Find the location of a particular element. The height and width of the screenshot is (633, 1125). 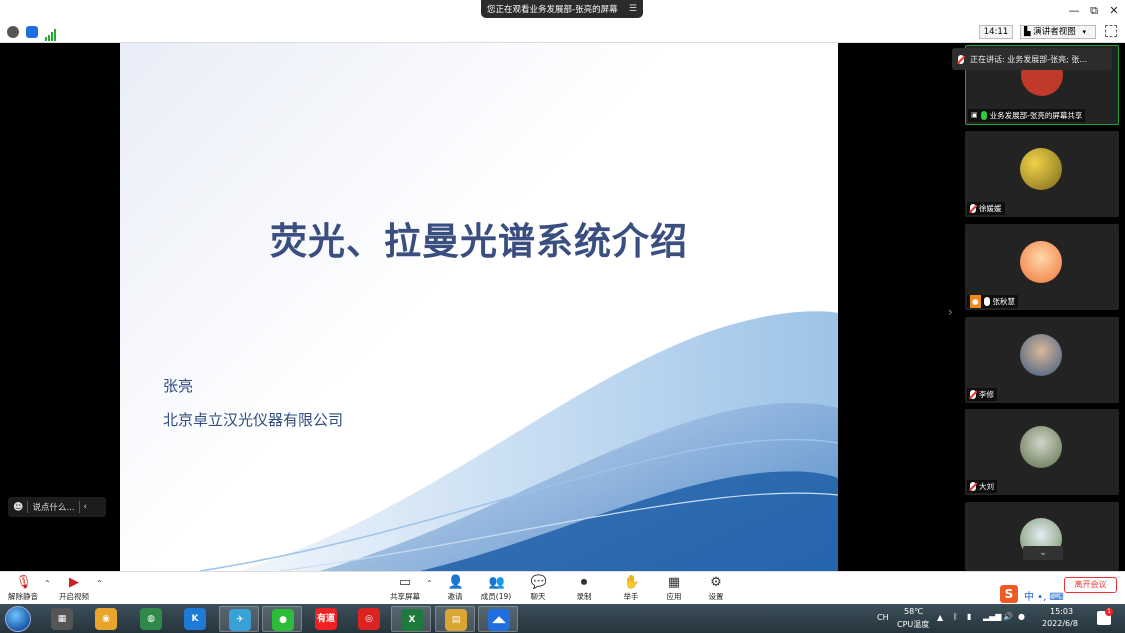

participant-name: 大刘 is located at coordinates (986, 486).